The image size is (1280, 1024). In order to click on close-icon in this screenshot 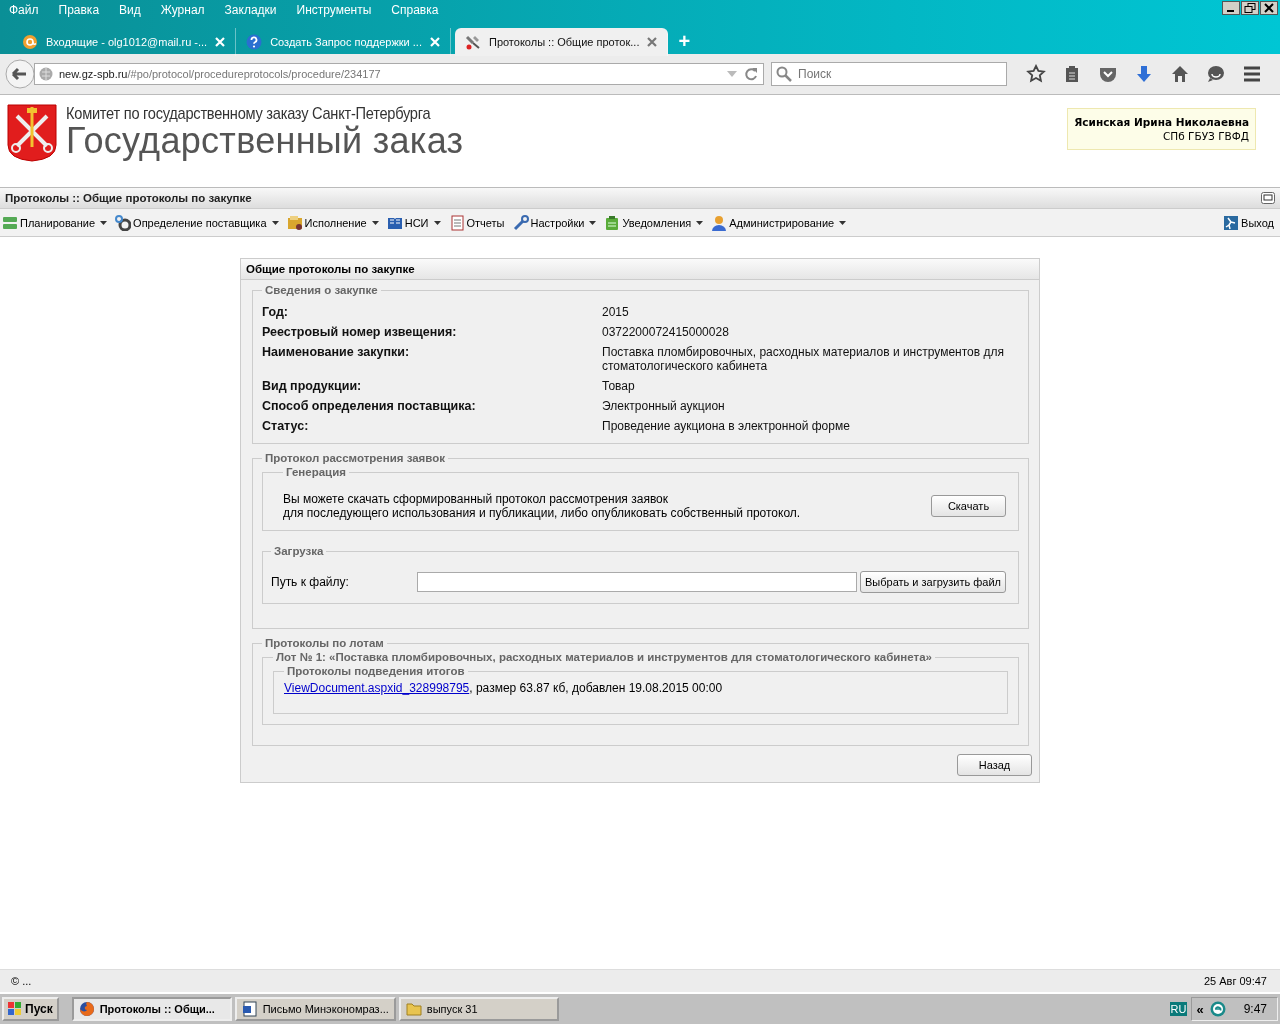, I will do `click(1269, 8)`.